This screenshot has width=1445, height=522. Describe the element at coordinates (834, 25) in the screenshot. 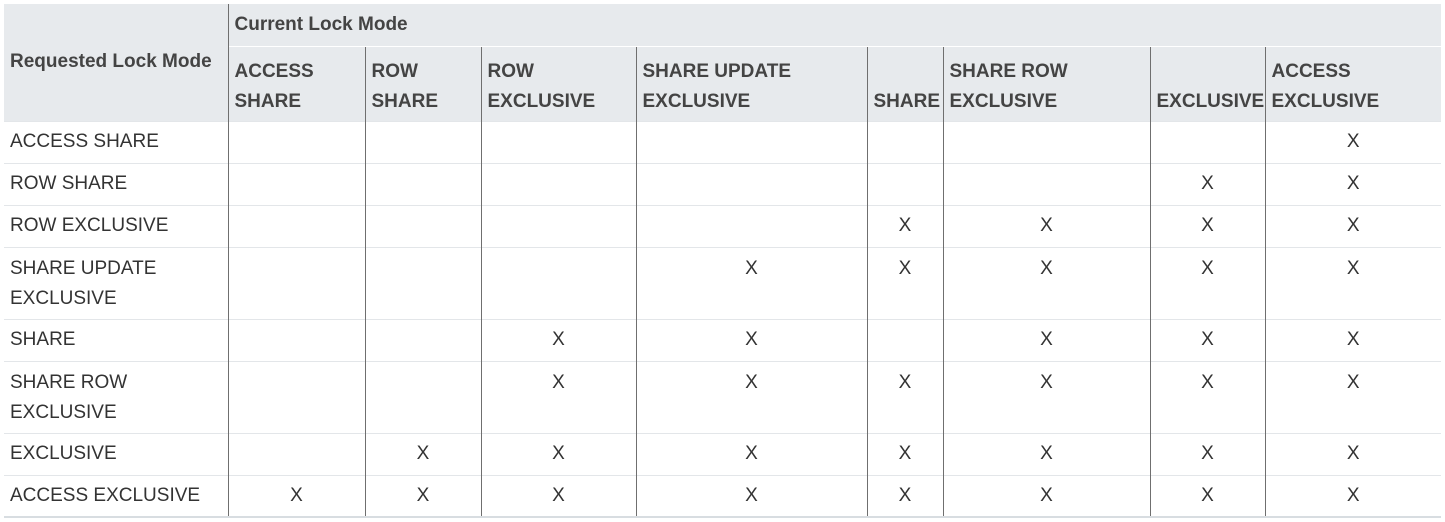

I see `current-lock-mode-header: Current Lock Mode` at that location.